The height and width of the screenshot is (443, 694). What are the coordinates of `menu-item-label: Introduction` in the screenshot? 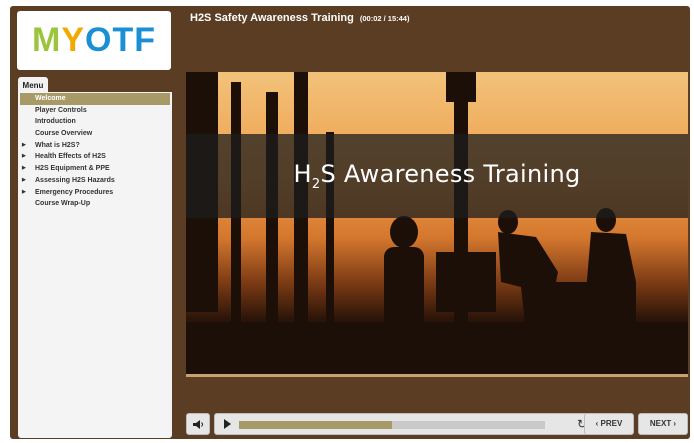 It's located at (55, 122).